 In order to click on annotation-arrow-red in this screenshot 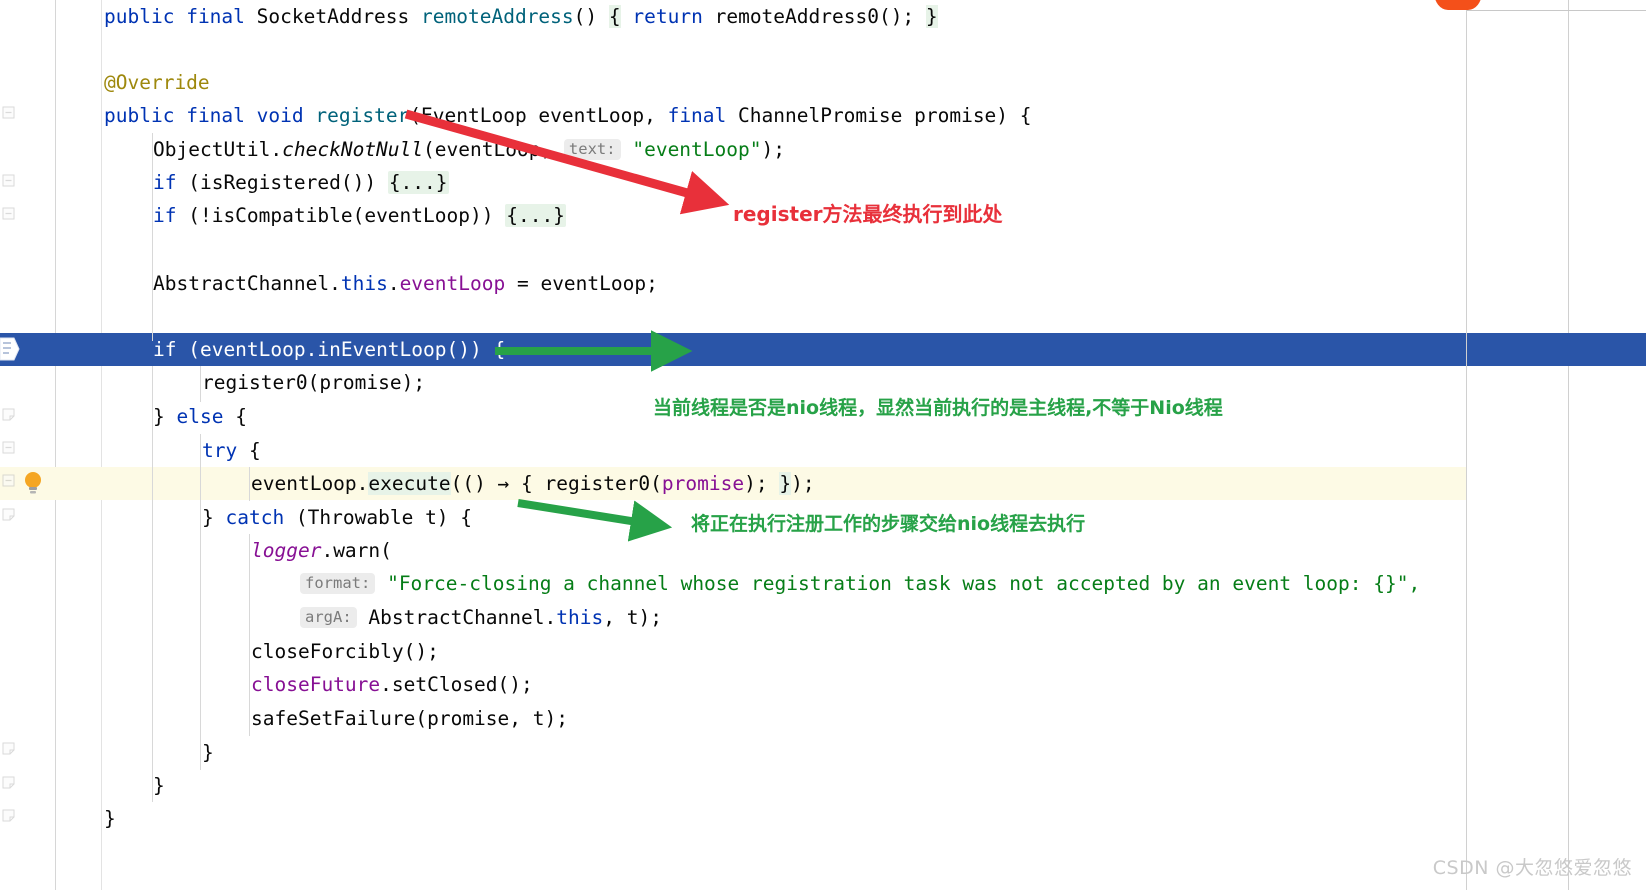, I will do `click(567, 325)`.